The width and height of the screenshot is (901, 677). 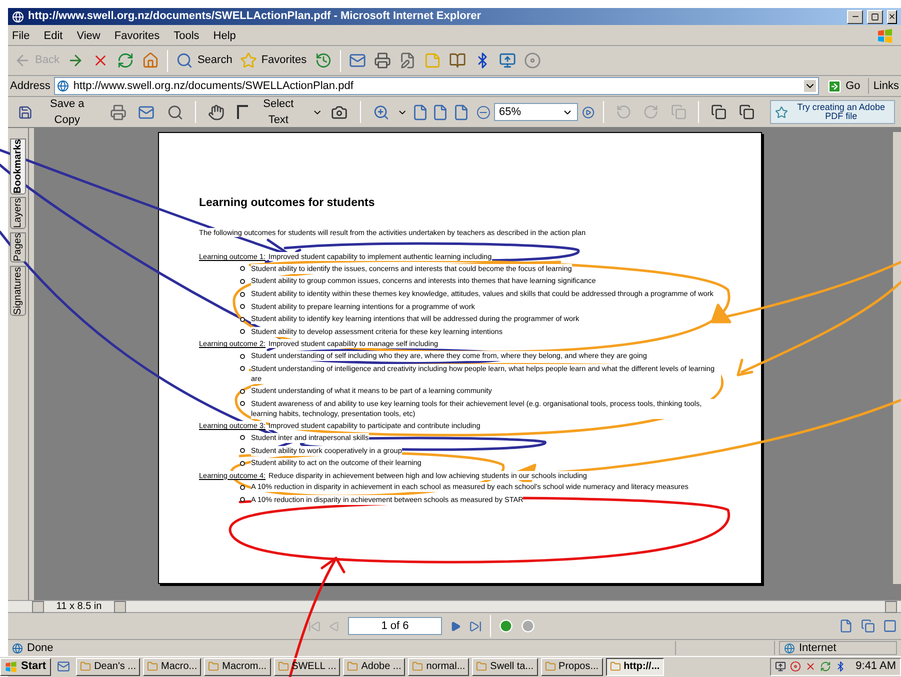 I want to click on side-tab: Pages, so click(x=18, y=247).